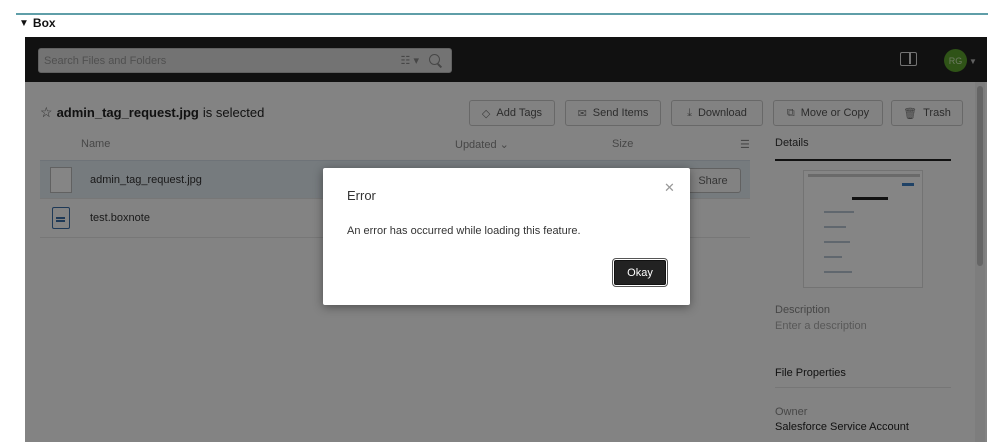 The height and width of the screenshot is (442, 999). Describe the element at coordinates (502, 14) in the screenshot. I see `section-divider` at that location.